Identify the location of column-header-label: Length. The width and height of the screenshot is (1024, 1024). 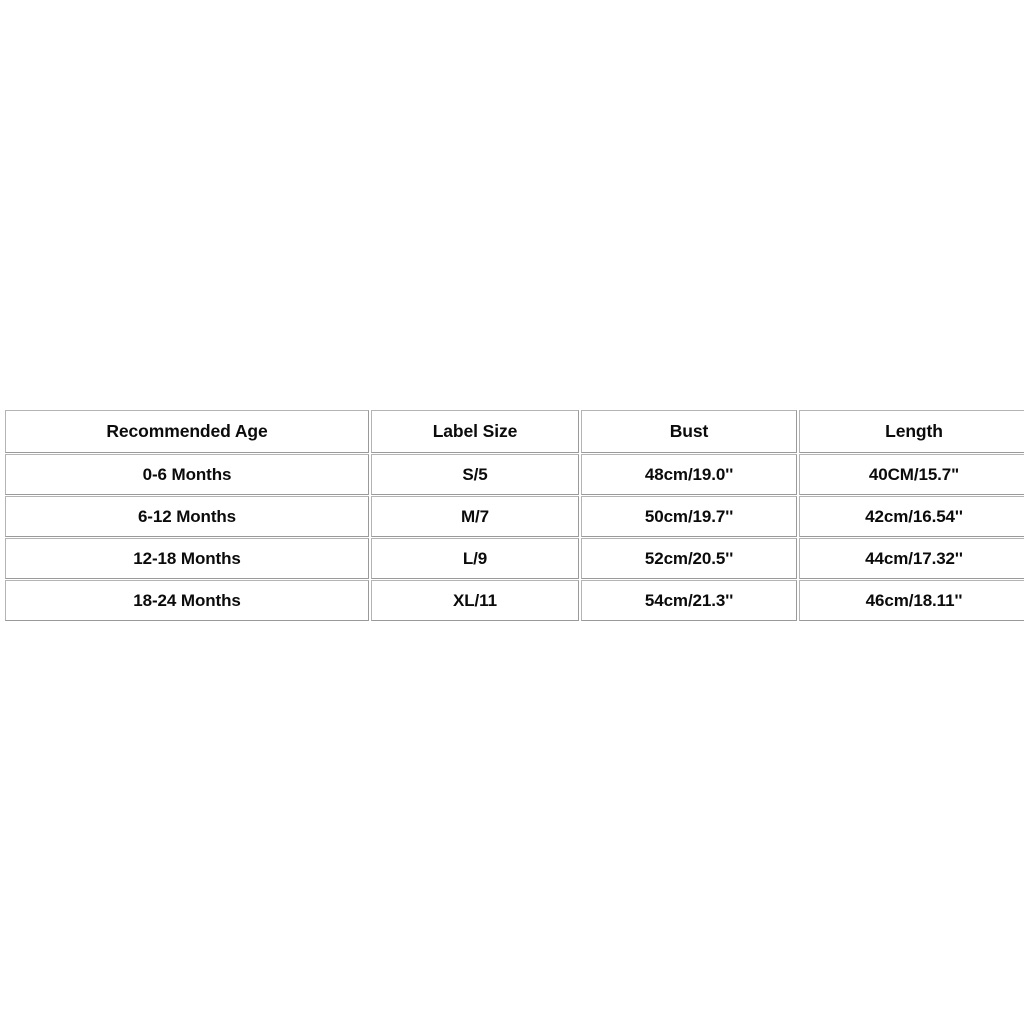
(914, 430).